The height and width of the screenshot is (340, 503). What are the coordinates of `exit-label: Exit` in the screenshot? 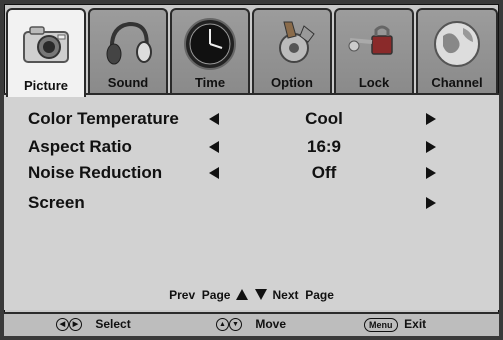 It's located at (415, 324).